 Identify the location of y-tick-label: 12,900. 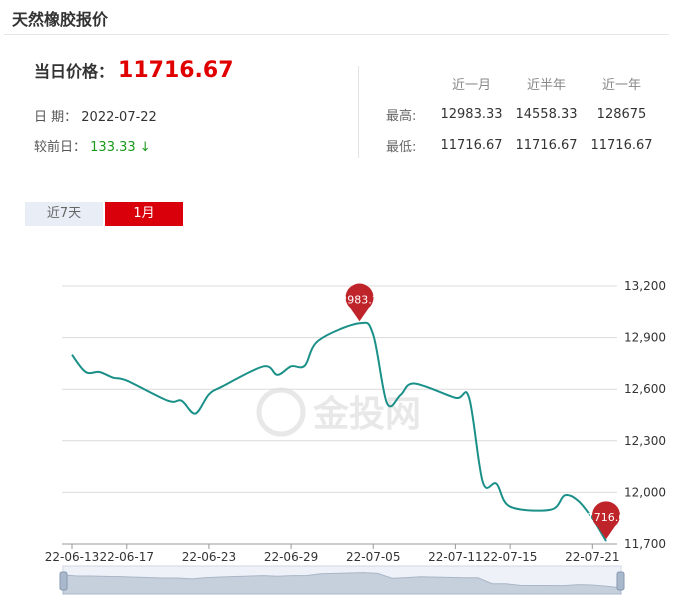
(645, 338).